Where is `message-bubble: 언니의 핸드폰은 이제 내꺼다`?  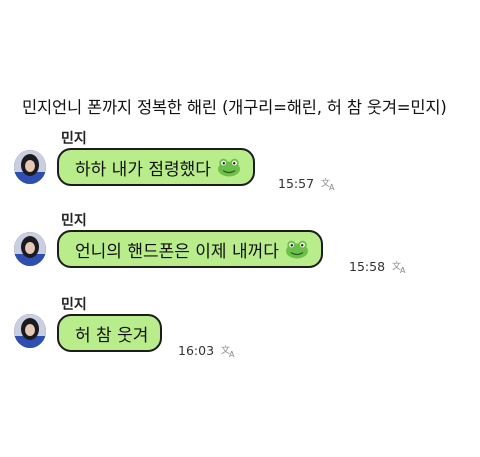
message-bubble: 언니의 핸드폰은 이제 내꺼다 is located at coordinates (190, 249).